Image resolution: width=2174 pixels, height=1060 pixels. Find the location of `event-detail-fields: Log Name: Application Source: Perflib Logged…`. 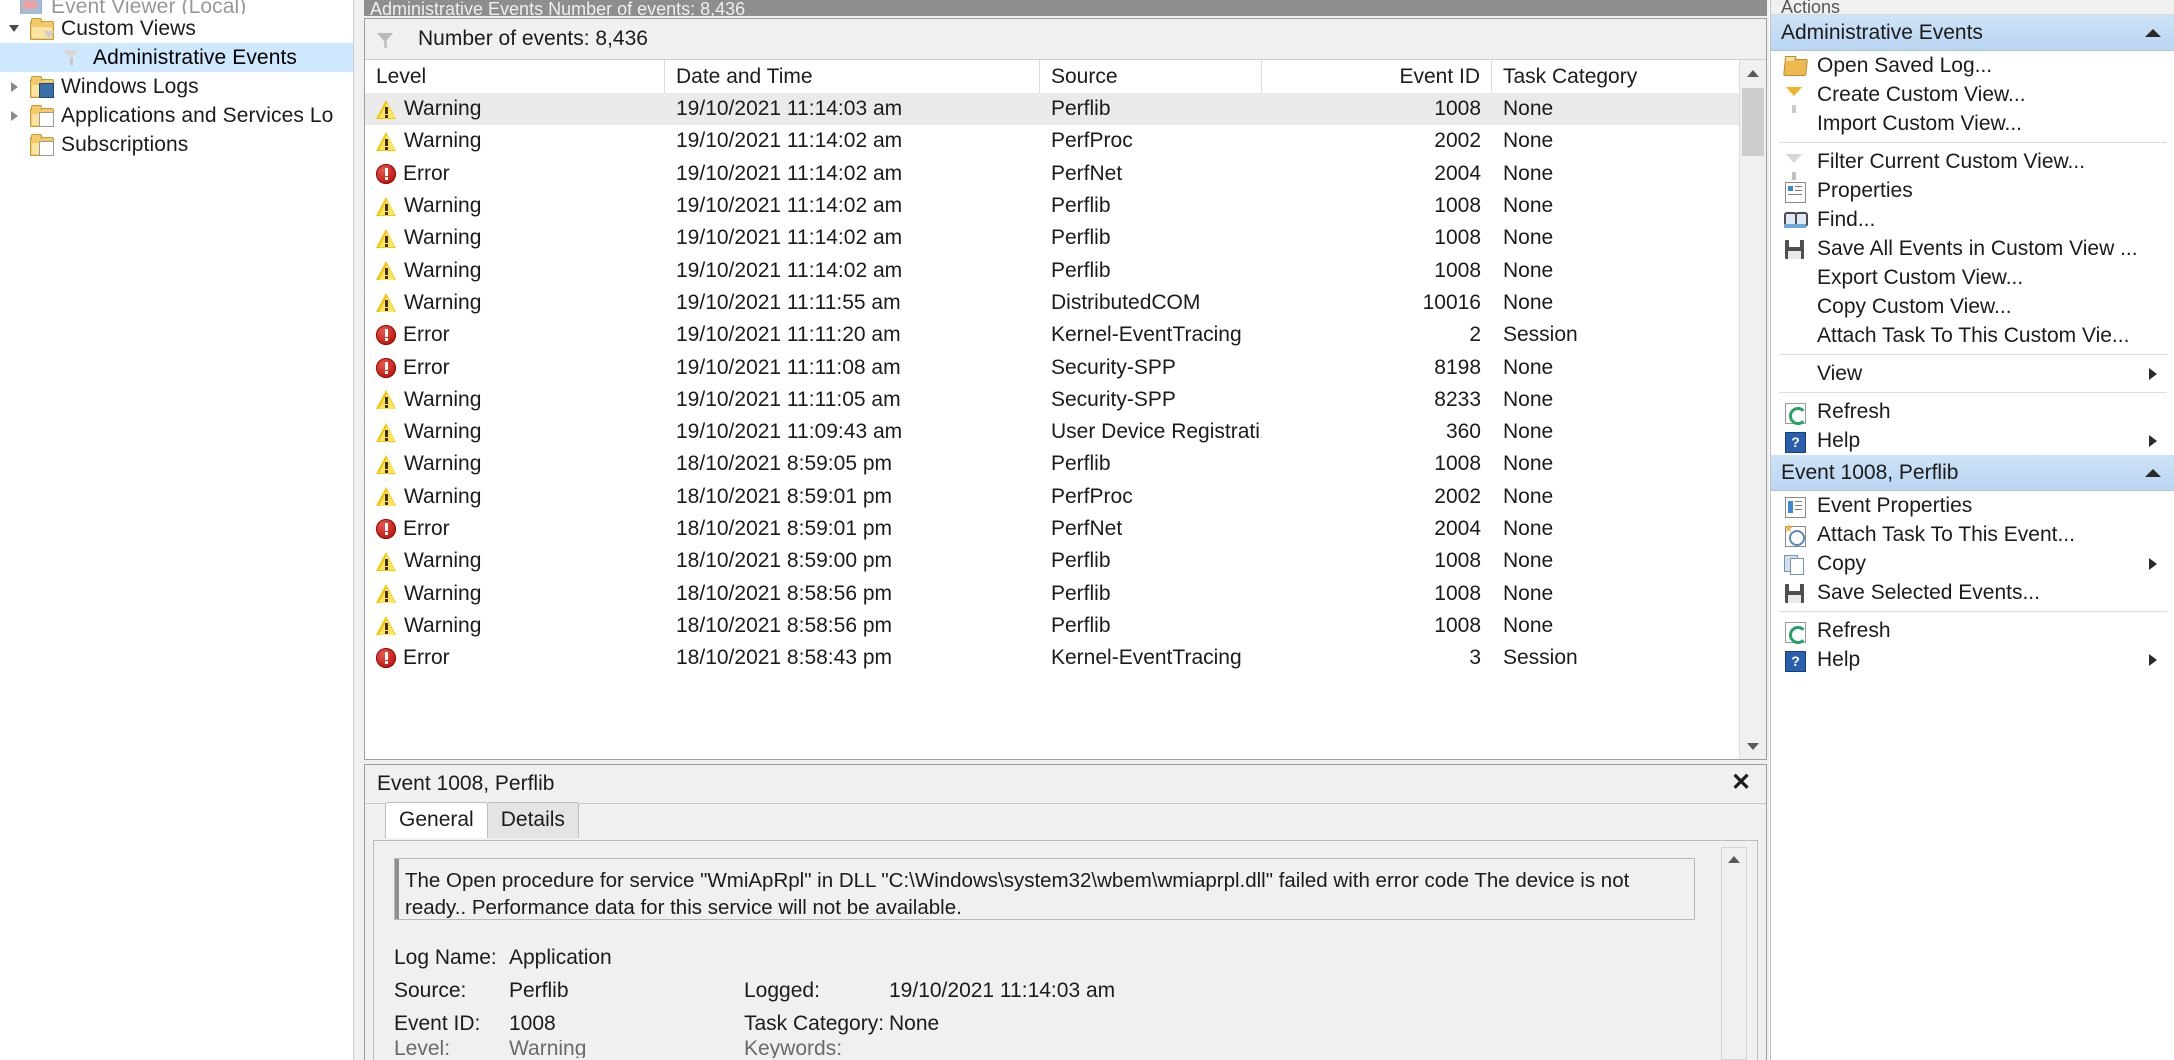

event-detail-fields: Log Name: Application Source: Perflib Logged… is located at coordinates (1055, 1000).